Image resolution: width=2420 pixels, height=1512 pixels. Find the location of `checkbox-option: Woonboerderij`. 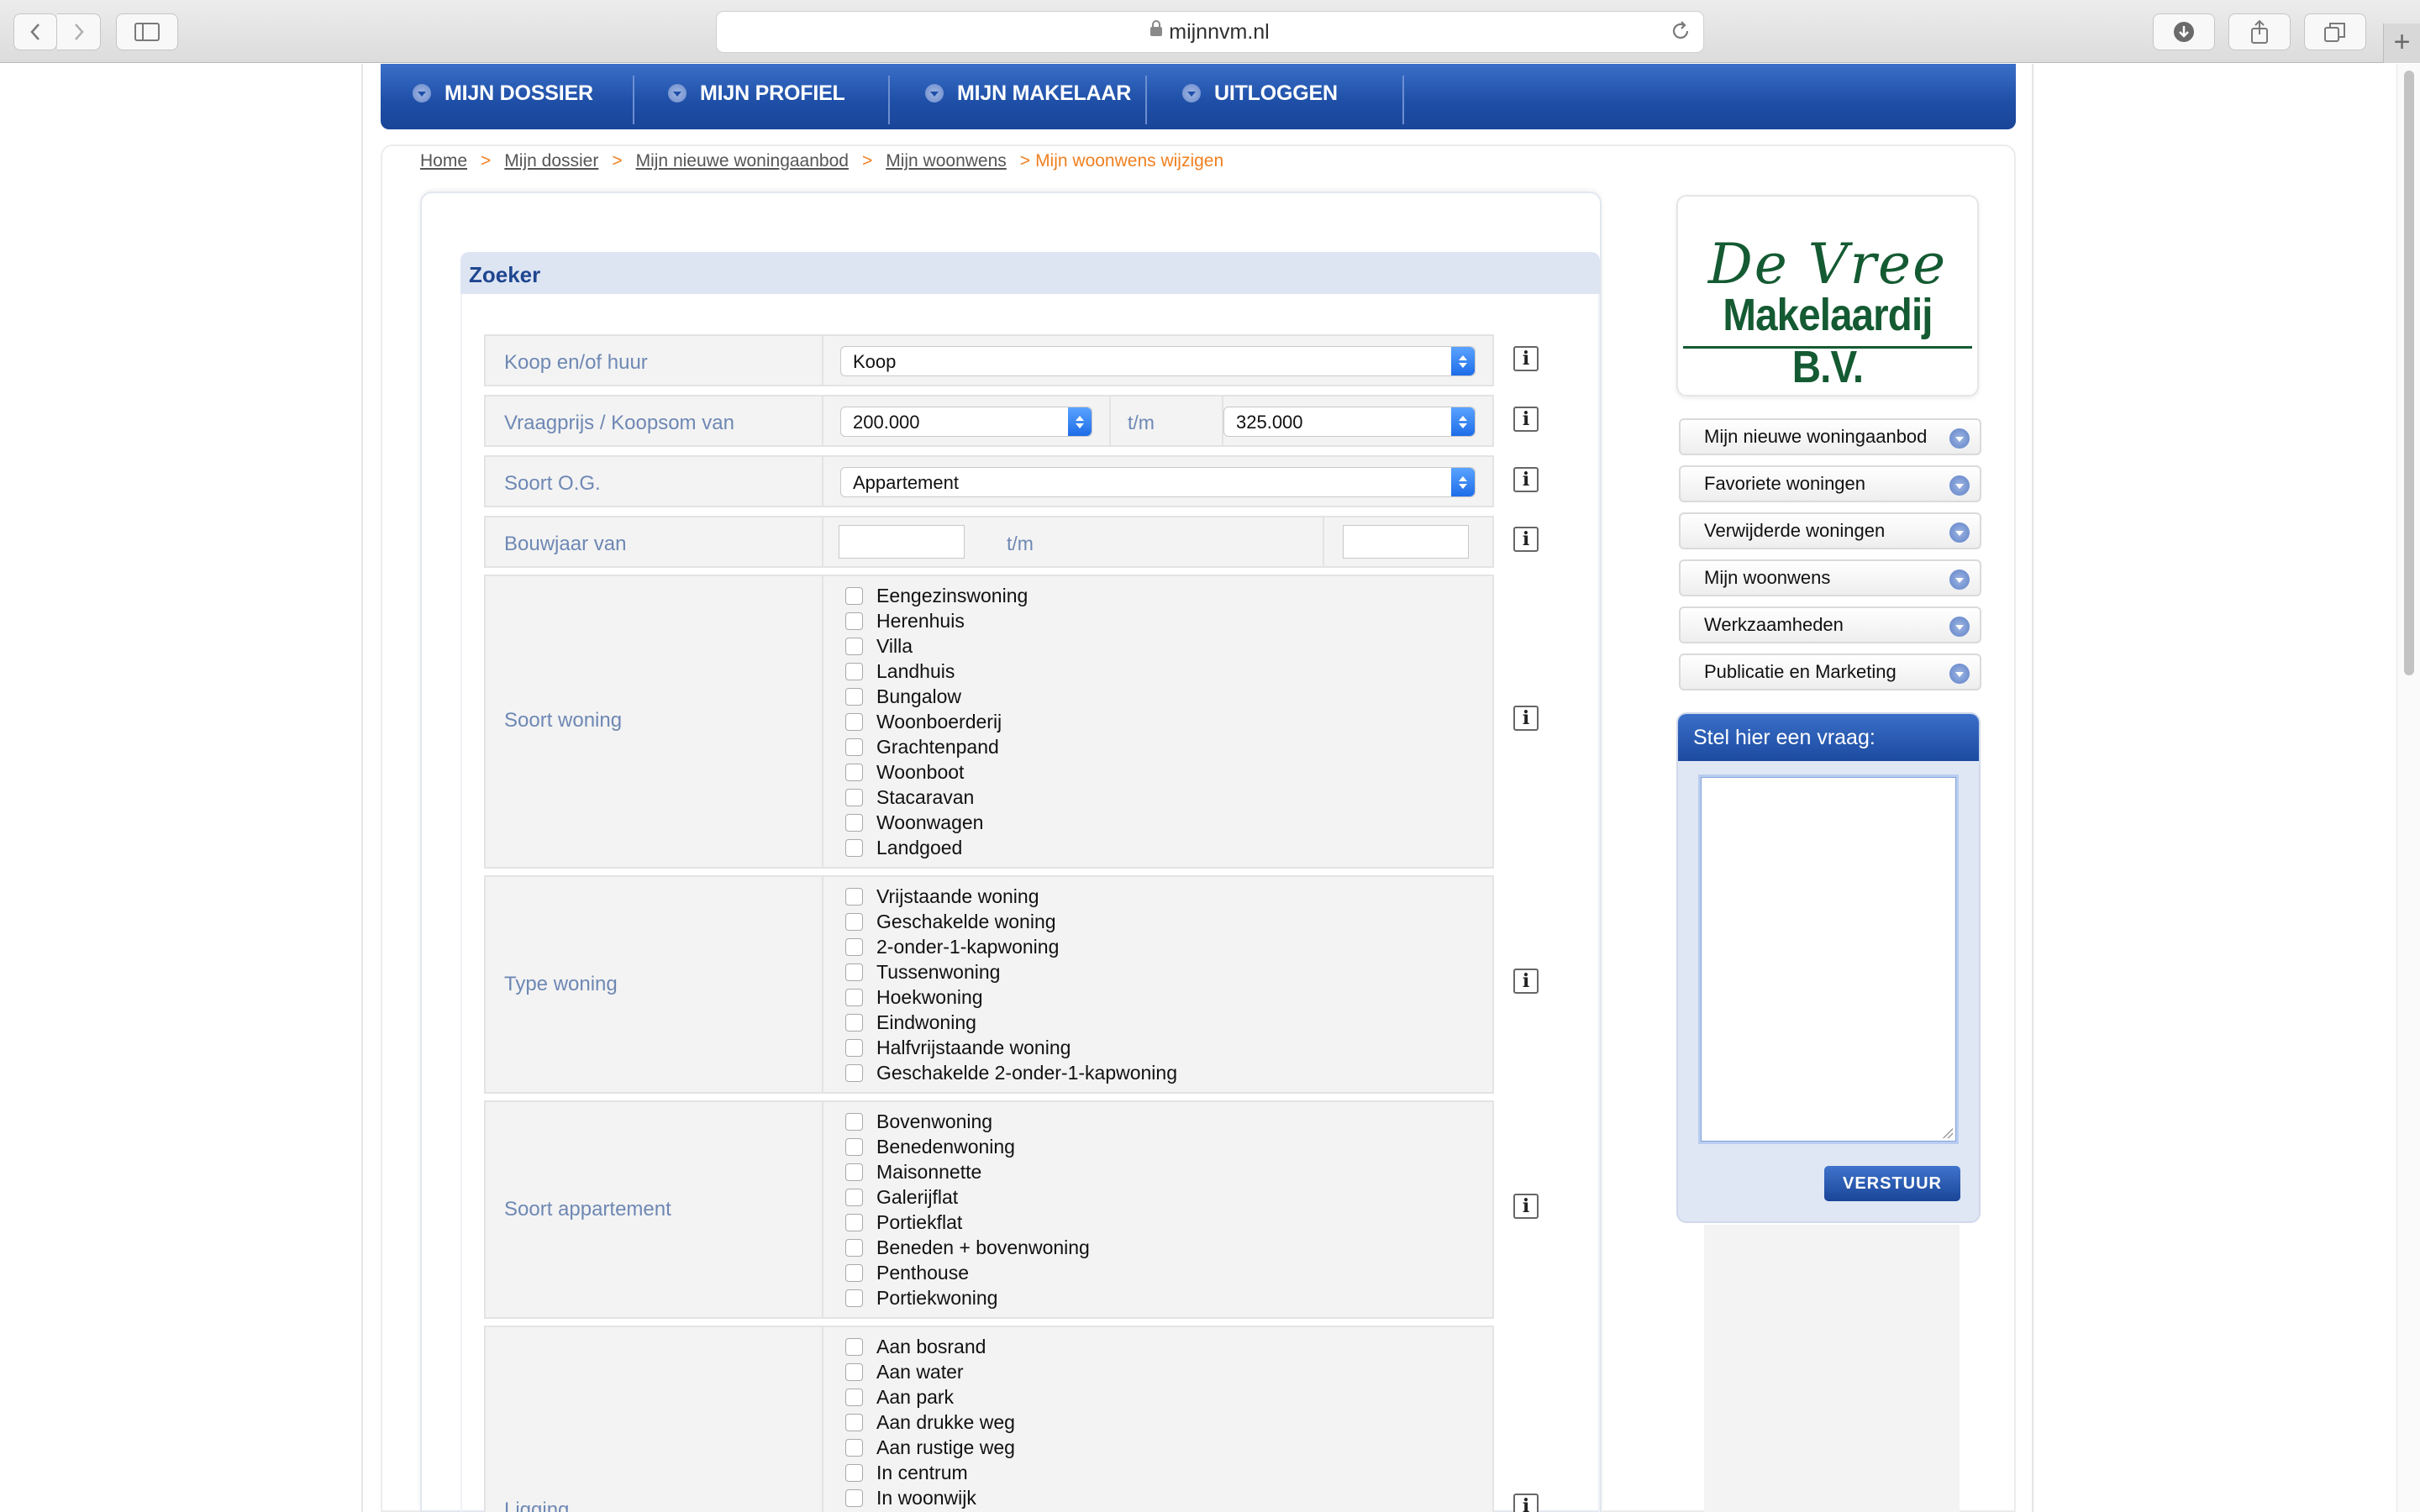

checkbox-option: Woonboerderij is located at coordinates (936, 721).